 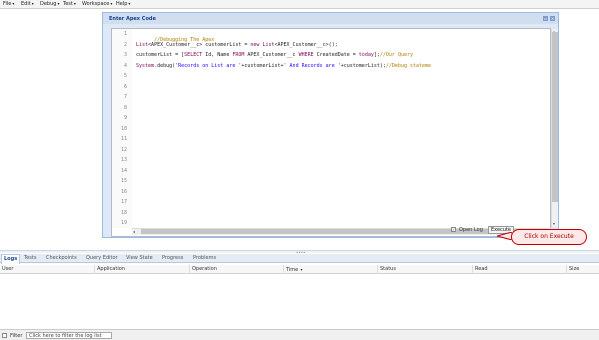 What do you see at coordinates (132, 19) in the screenshot?
I see `modal-title: Enter Apex Code` at bounding box center [132, 19].